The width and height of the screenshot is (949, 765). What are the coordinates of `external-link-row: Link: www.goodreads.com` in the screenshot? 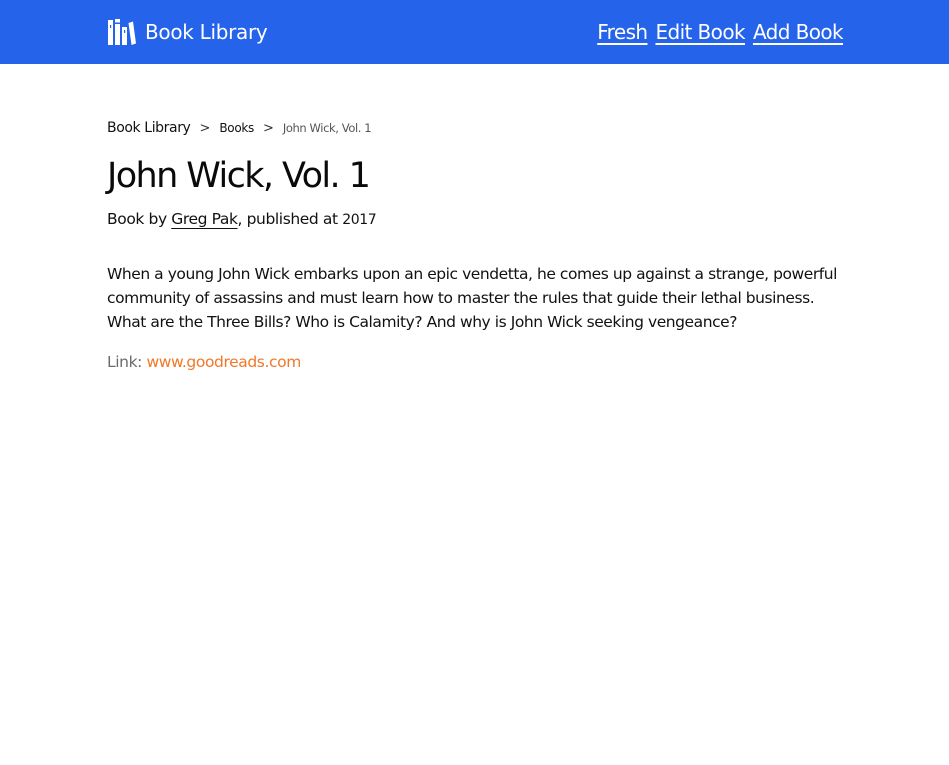 It's located at (472, 362).